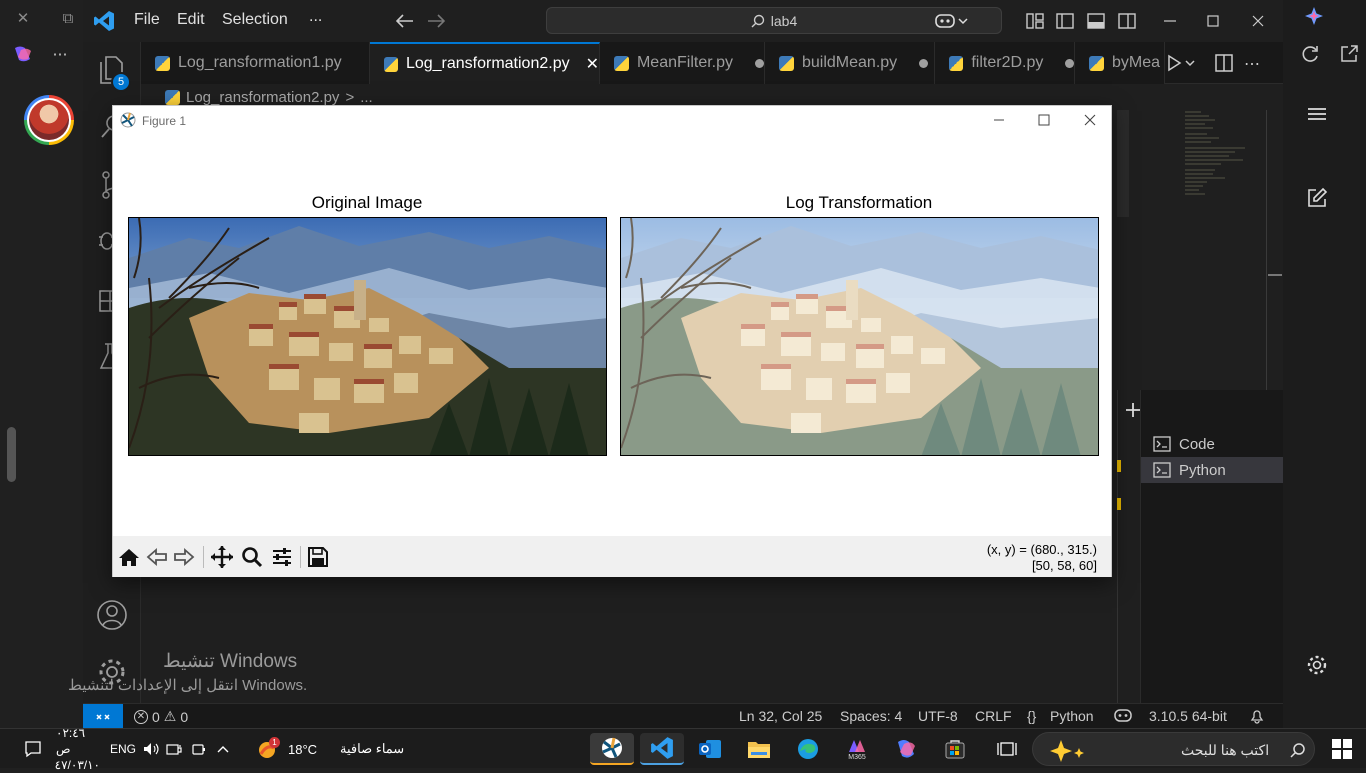  What do you see at coordinates (191, 20) in the screenshot?
I see `menu-edit: Edit` at bounding box center [191, 20].